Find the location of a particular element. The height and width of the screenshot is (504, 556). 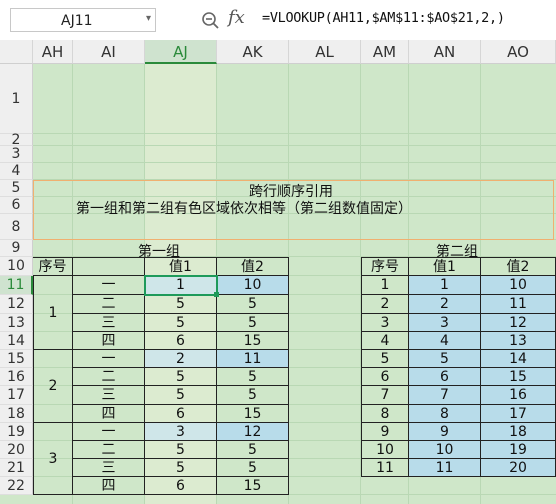

table2-cell: 14 is located at coordinates (518, 359).